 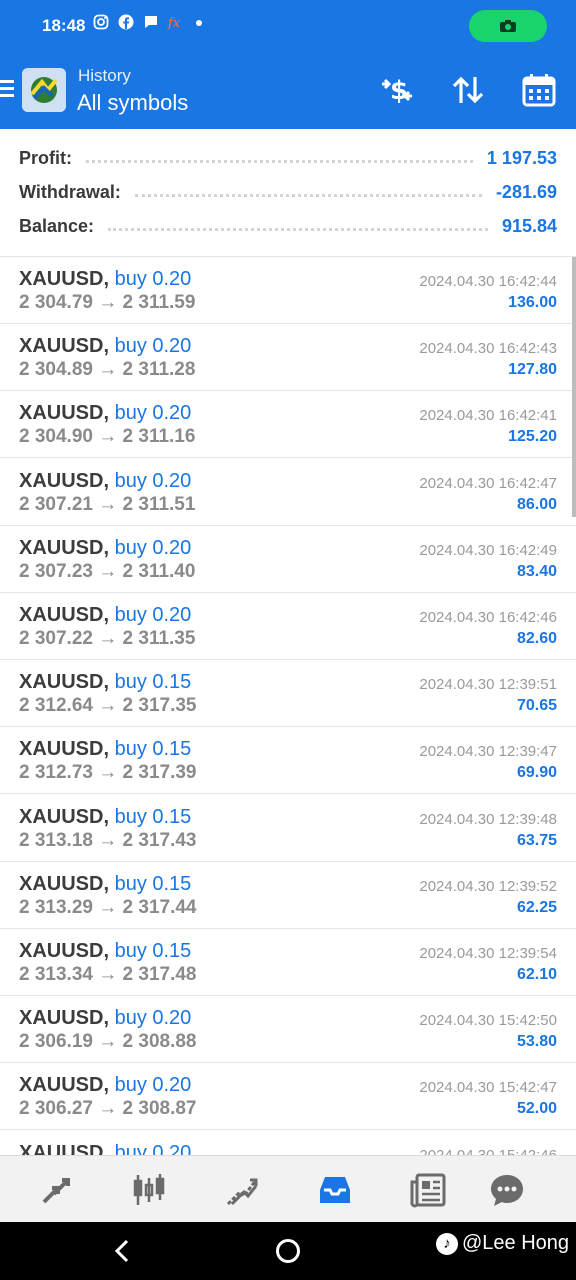 What do you see at coordinates (159, 638) in the screenshot?
I see `close-price: 2 311.35` at bounding box center [159, 638].